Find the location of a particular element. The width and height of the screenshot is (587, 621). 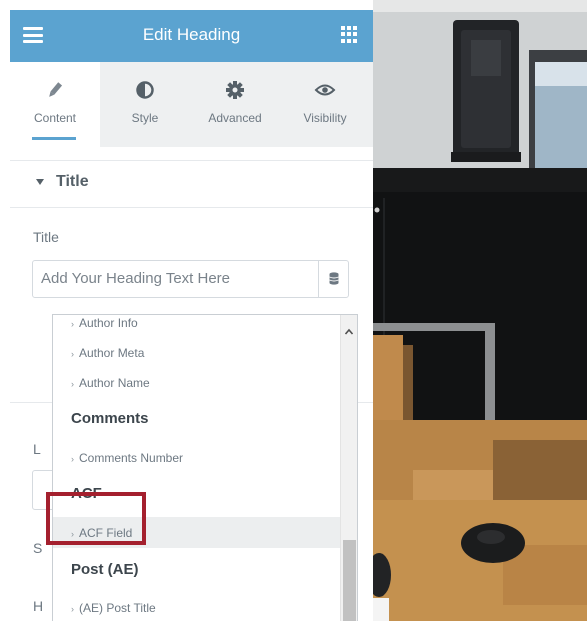

caret-down-icon is located at coordinates (40, 182).